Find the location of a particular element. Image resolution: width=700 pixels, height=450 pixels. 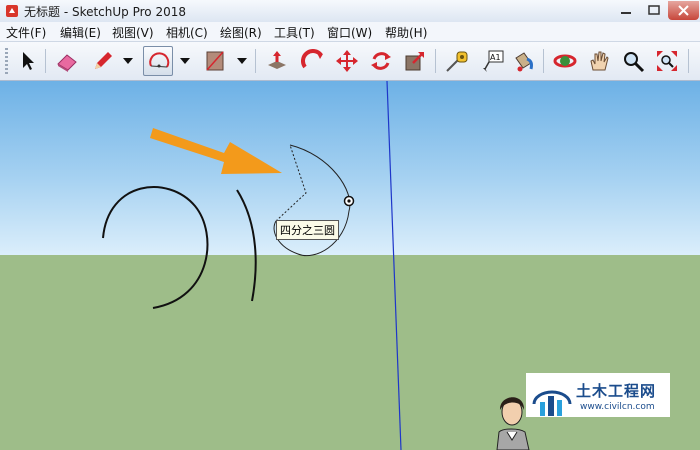

push-pull-icon is located at coordinates (277, 60).